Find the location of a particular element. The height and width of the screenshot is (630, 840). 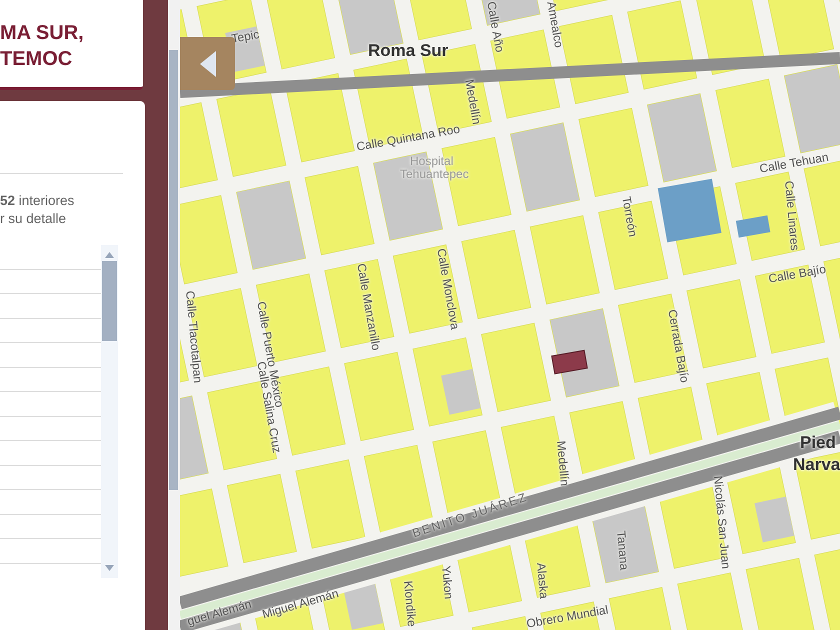

street-label: Calle Quintana Roo is located at coordinates (408, 138).